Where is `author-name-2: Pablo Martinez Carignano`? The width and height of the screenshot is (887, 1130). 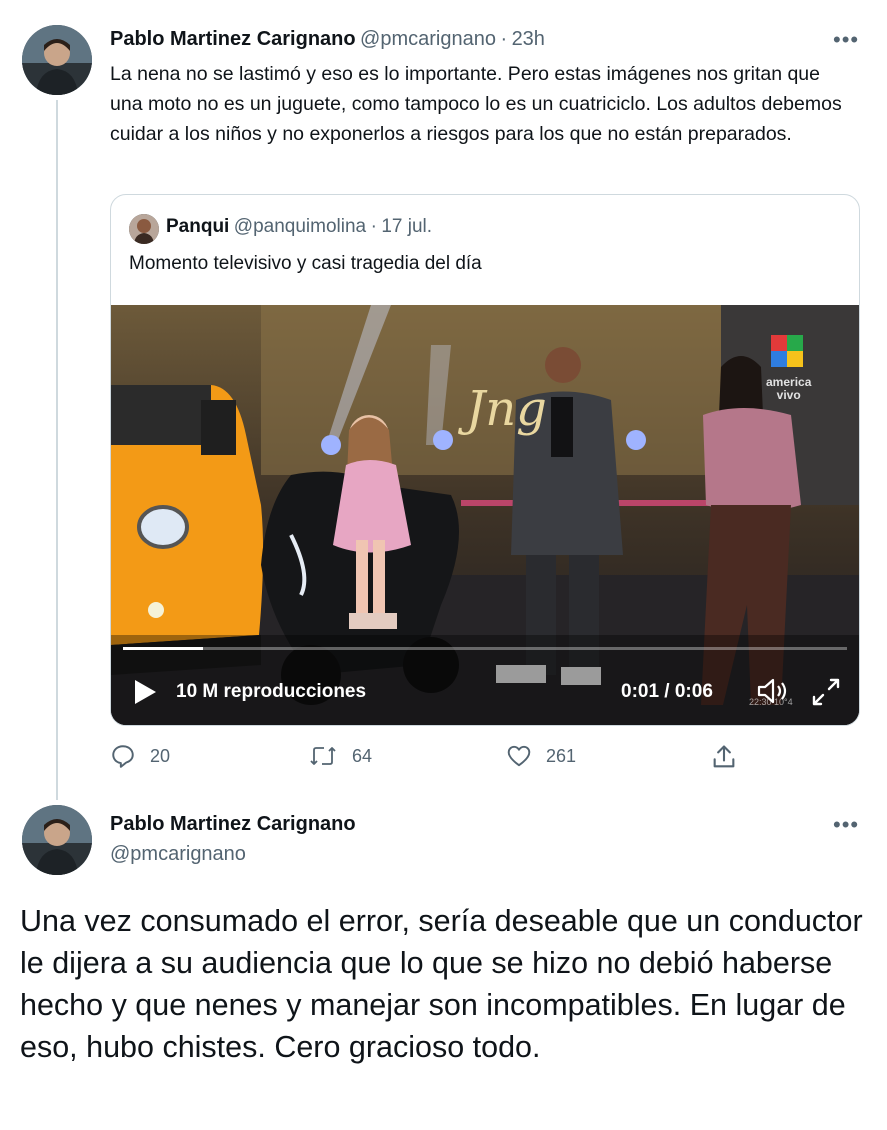
author-name-2: Pablo Martinez Carignano is located at coordinates (233, 824).